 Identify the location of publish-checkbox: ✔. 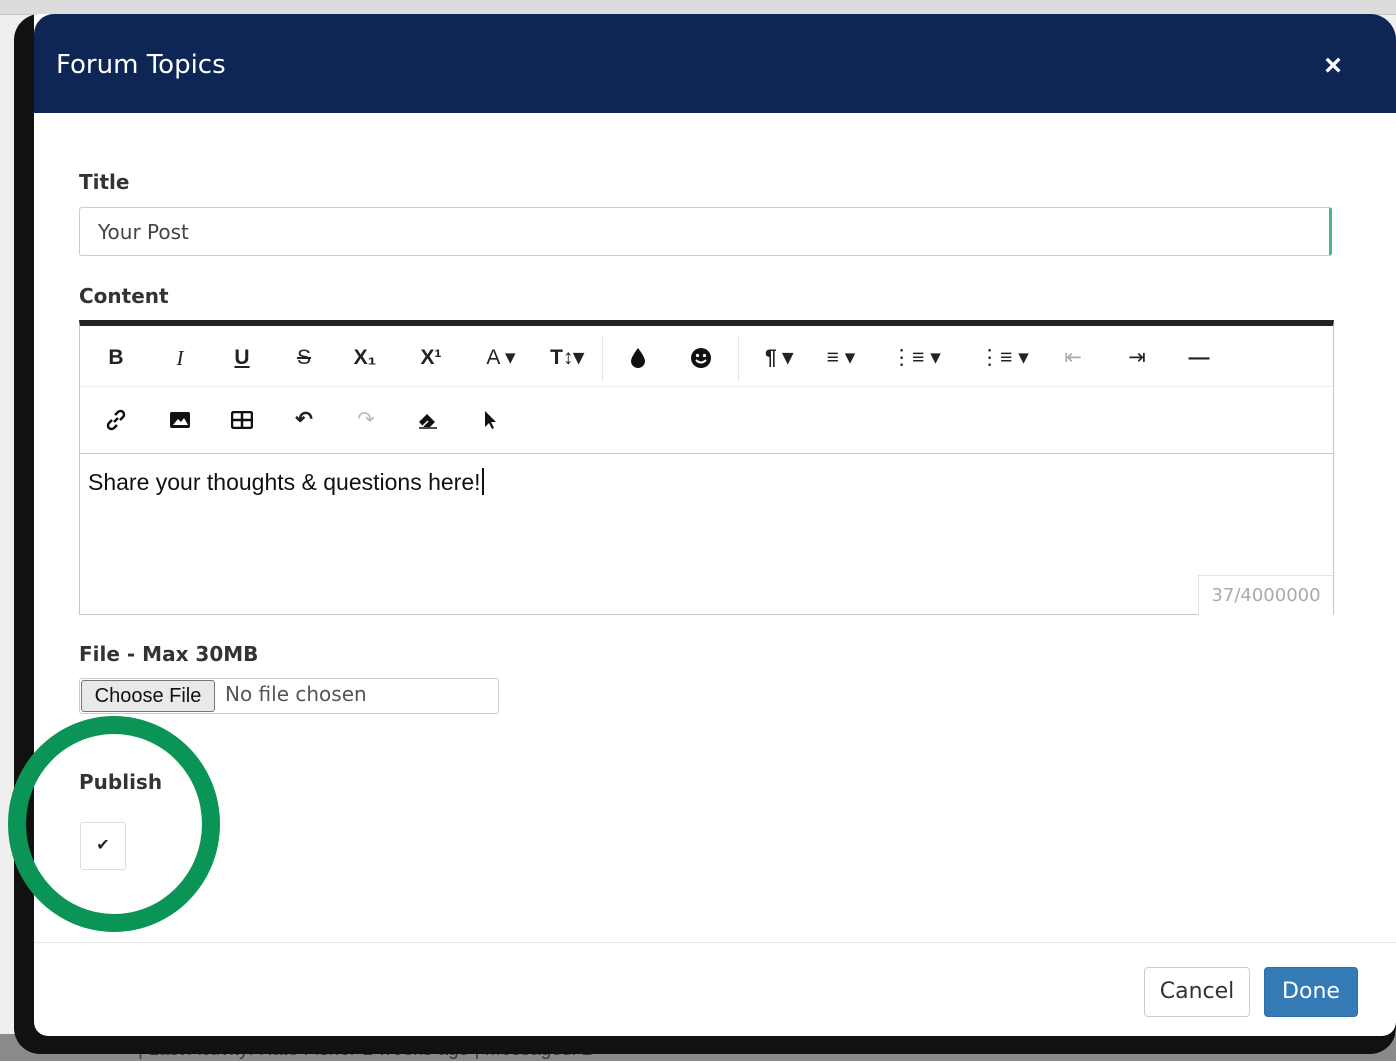
(103, 846).